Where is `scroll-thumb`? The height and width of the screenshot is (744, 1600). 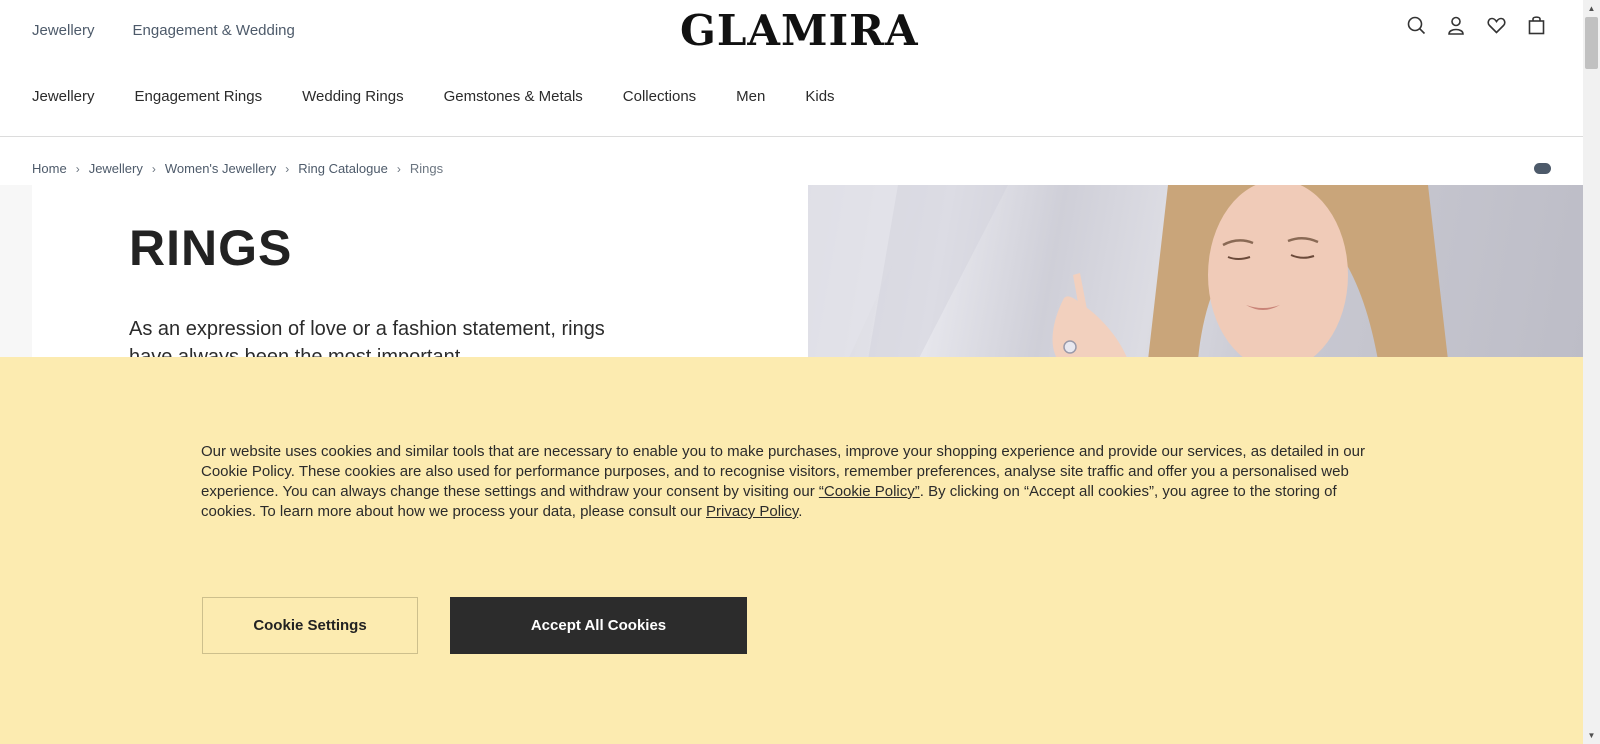
scroll-thumb is located at coordinates (1591, 43).